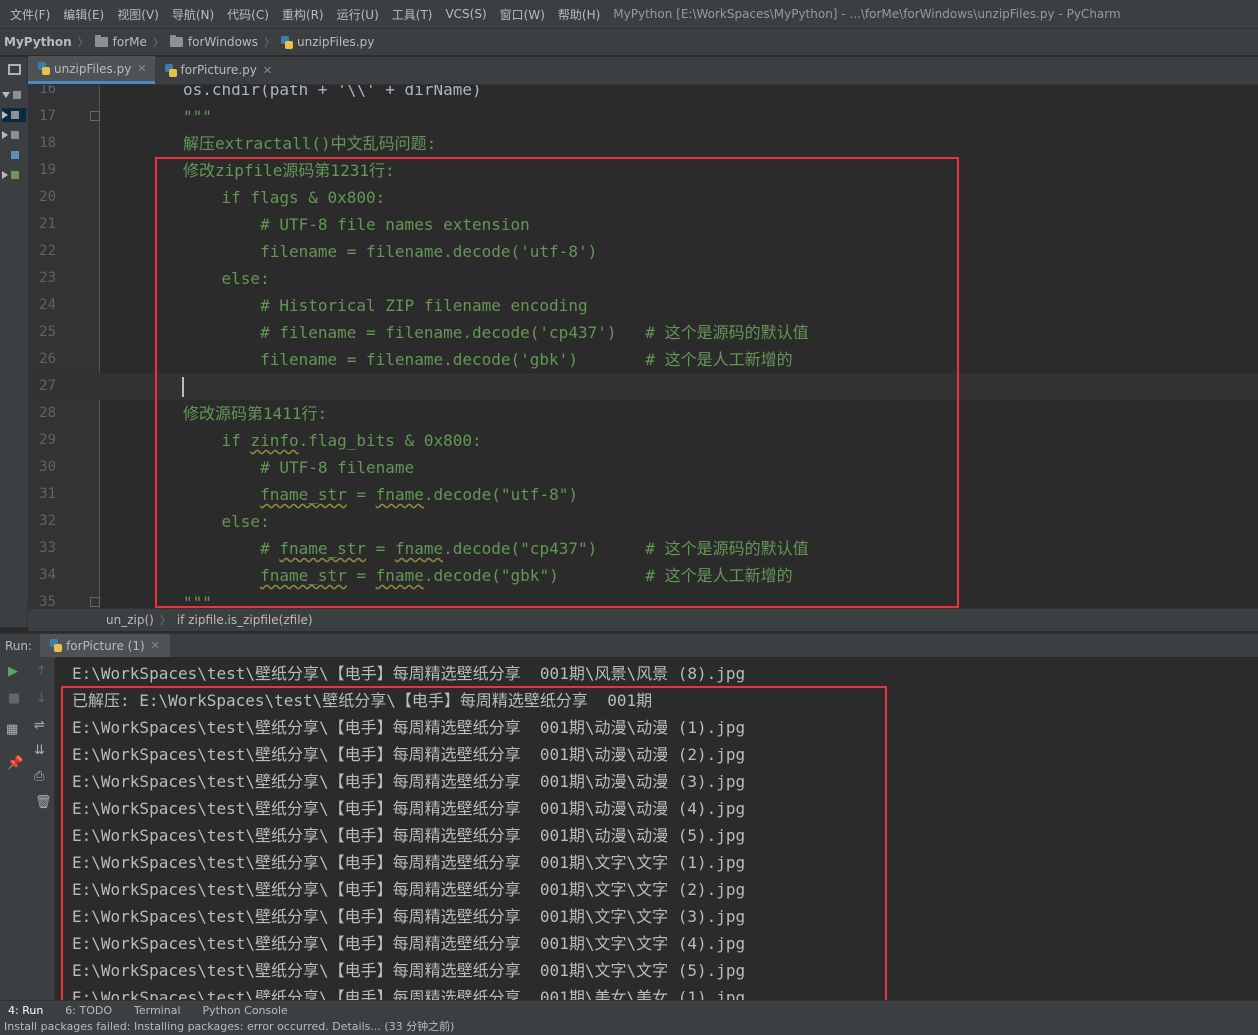 Image resolution: width=1258 pixels, height=1035 pixels. What do you see at coordinates (129, 42) in the screenshot?
I see `breadcrumb-label: forMe` at bounding box center [129, 42].